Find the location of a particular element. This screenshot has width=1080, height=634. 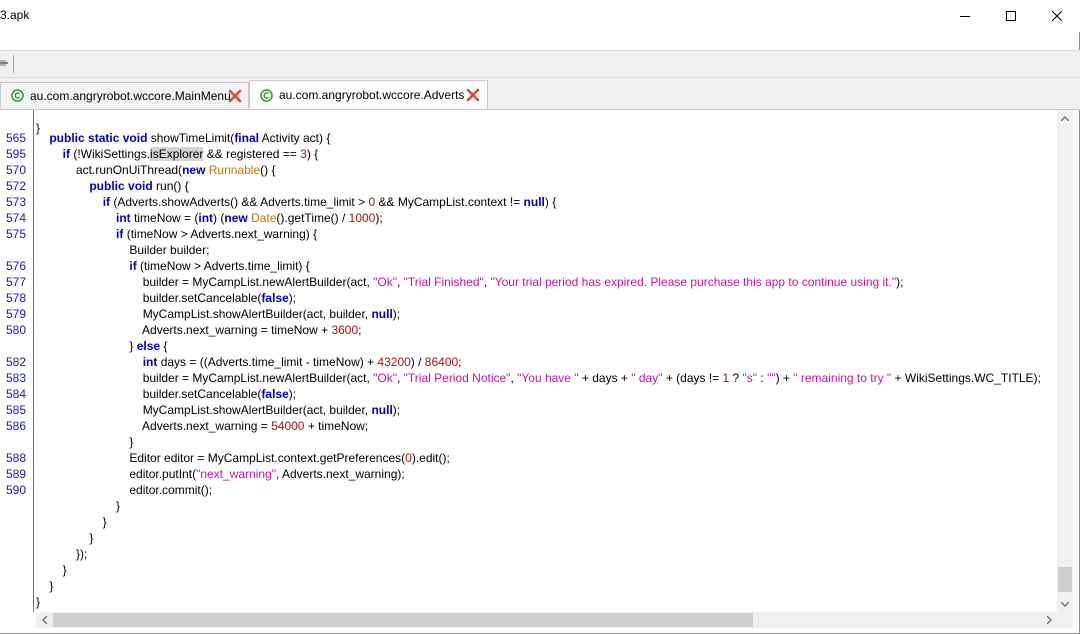

vertical-scrollbar is located at coordinates (1065, 361).